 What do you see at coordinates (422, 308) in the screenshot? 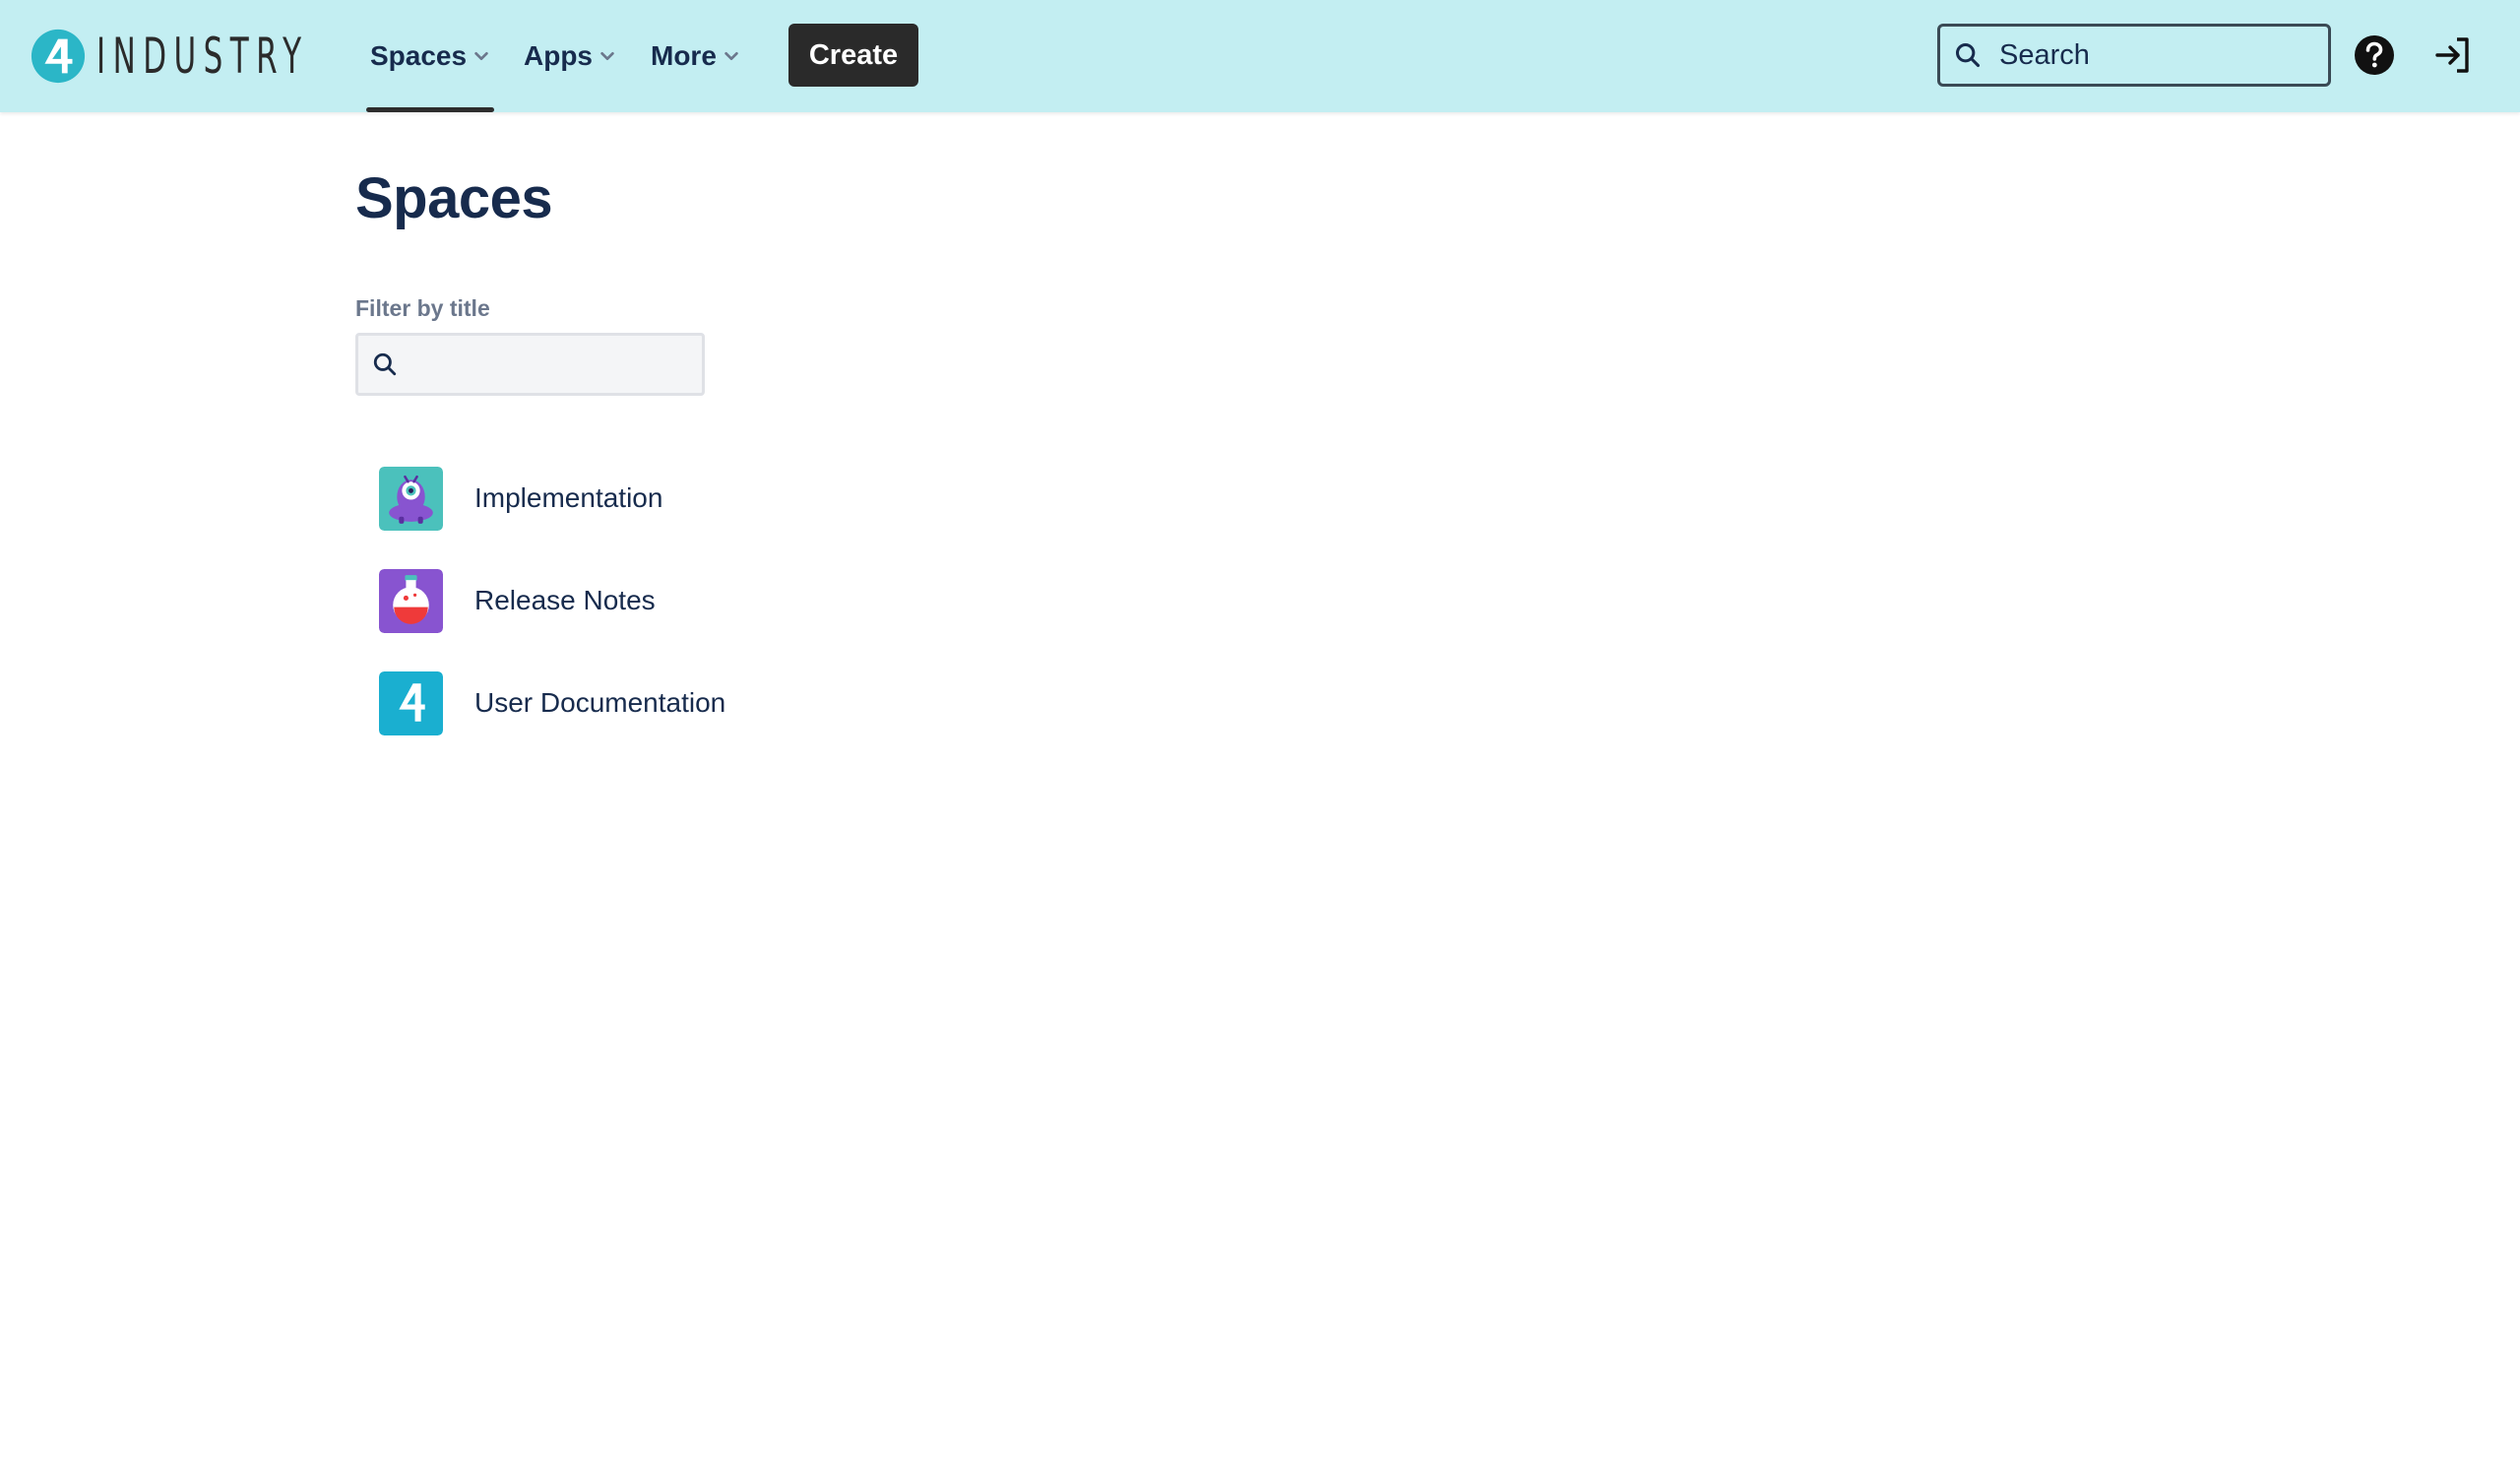
I see `filter-label: Filter by title` at bounding box center [422, 308].